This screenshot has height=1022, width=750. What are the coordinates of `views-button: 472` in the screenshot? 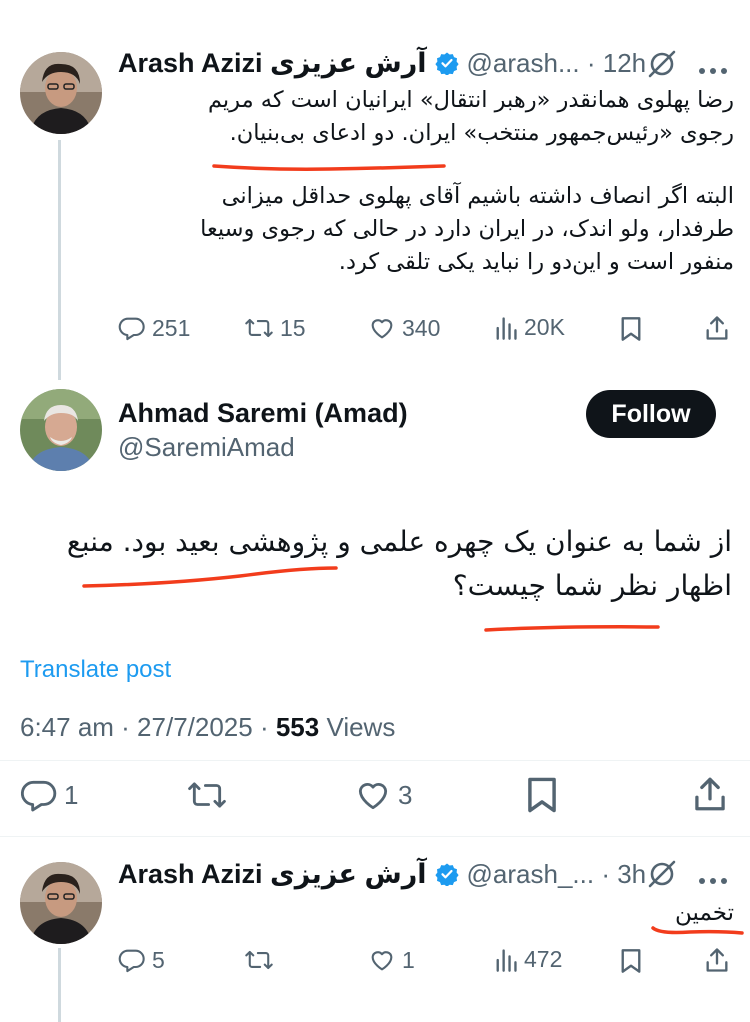 It's located at (528, 959).